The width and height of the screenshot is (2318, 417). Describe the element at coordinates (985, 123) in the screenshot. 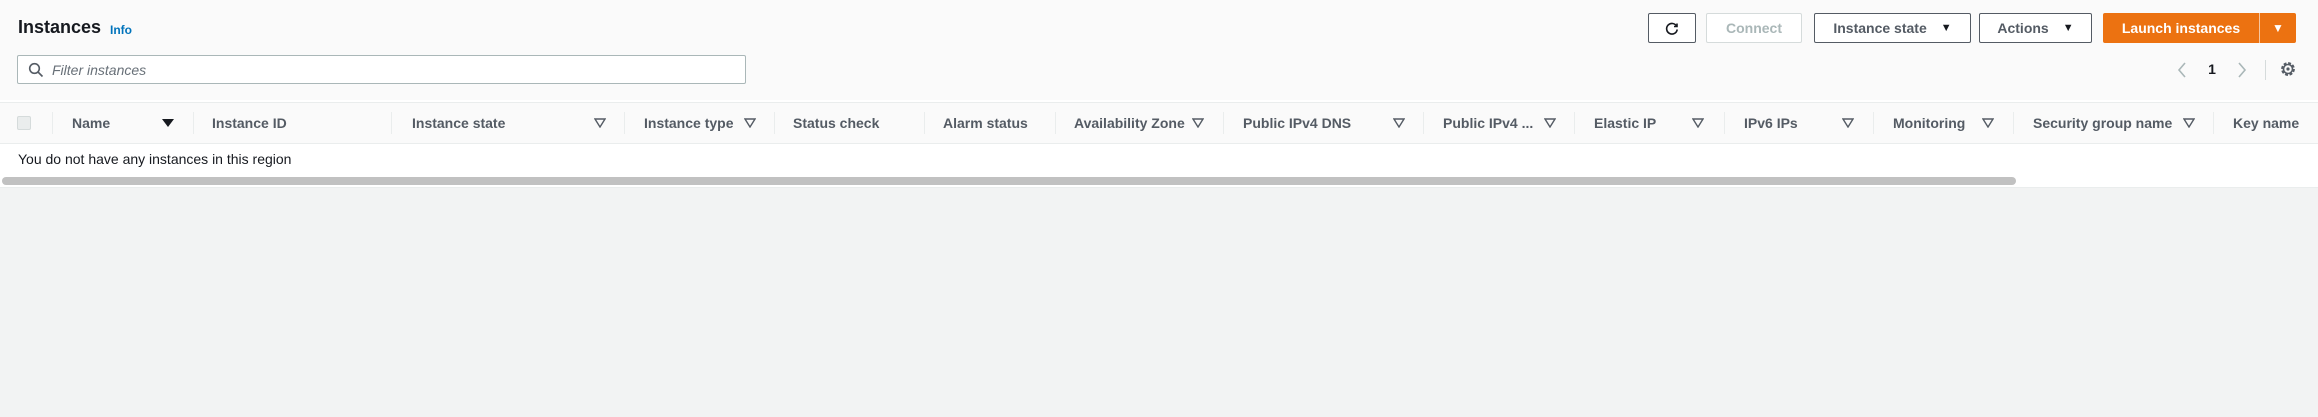

I see `column-label: Alarm status` at that location.